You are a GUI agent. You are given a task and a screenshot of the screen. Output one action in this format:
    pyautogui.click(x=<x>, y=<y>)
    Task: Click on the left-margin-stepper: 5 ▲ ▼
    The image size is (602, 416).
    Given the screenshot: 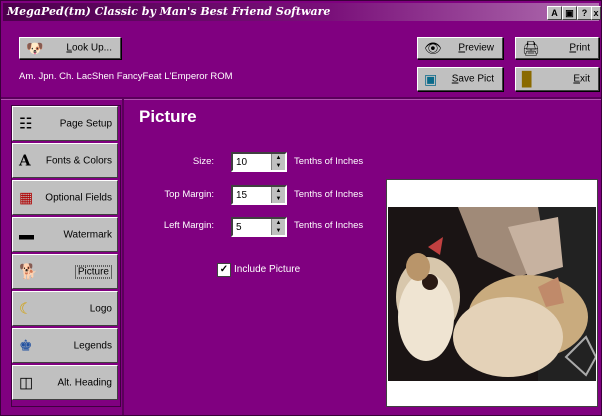 What is the action you would take?
    pyautogui.click(x=259, y=227)
    